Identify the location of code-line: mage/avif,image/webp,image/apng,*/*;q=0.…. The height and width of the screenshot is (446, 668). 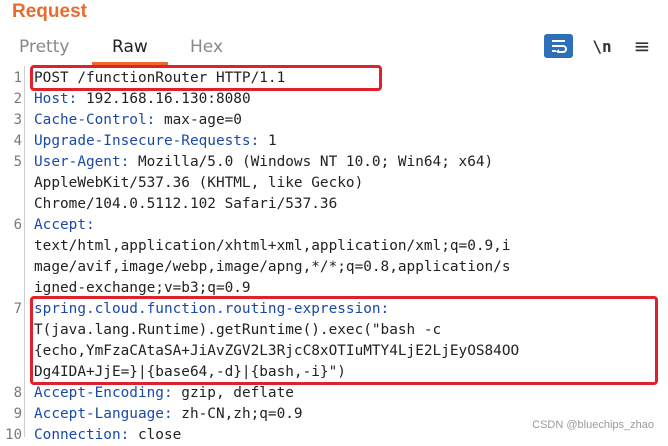
(272, 267).